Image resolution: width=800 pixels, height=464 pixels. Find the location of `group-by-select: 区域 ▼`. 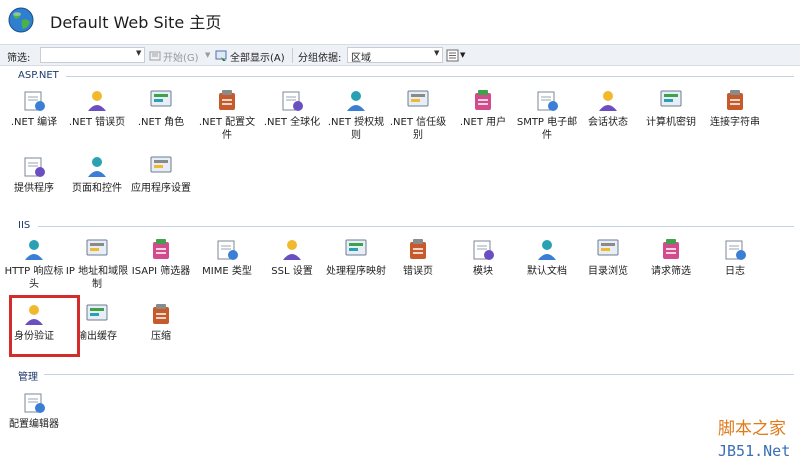

group-by-select: 区域 ▼ is located at coordinates (395, 55).